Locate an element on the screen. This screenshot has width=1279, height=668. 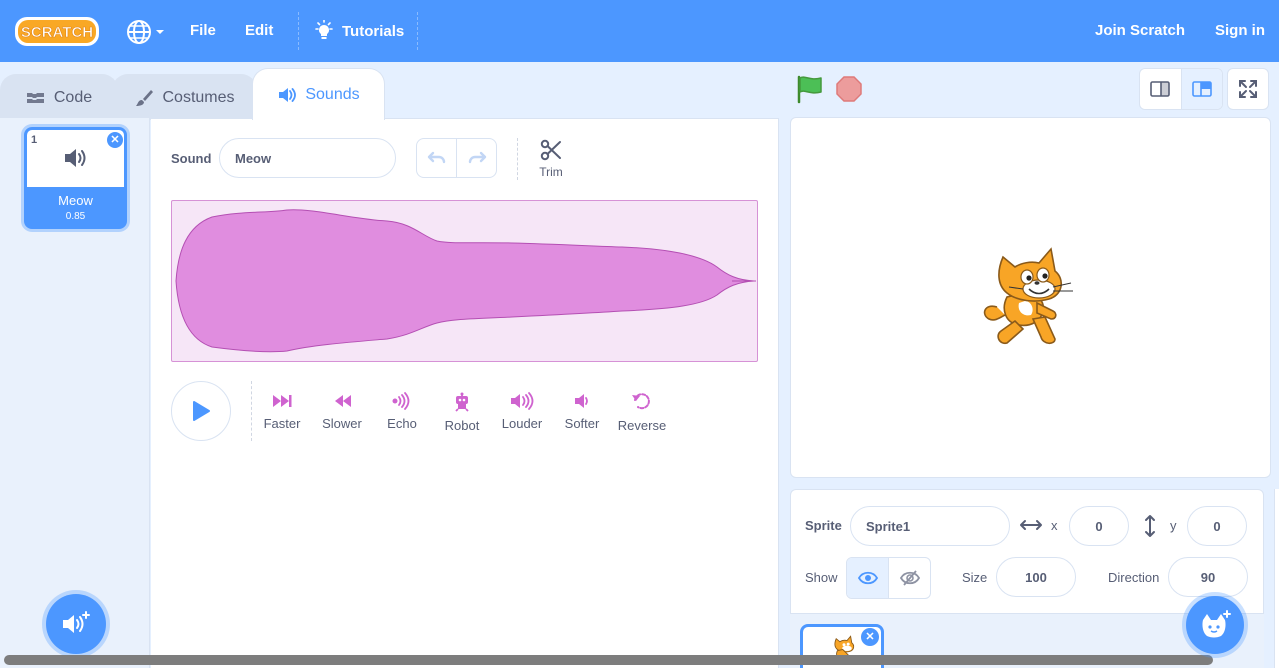
waveform-shape is located at coordinates (465, 281).